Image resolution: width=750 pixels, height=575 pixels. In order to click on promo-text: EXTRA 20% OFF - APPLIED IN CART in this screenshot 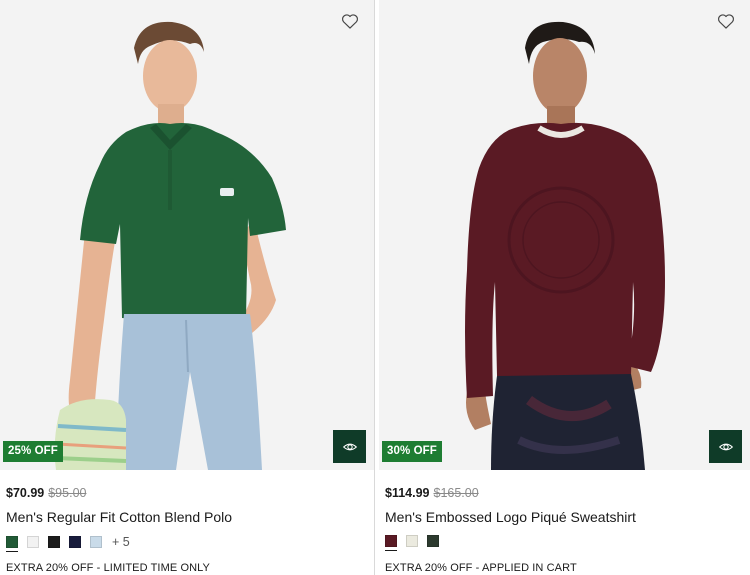, I will do `click(481, 568)`.